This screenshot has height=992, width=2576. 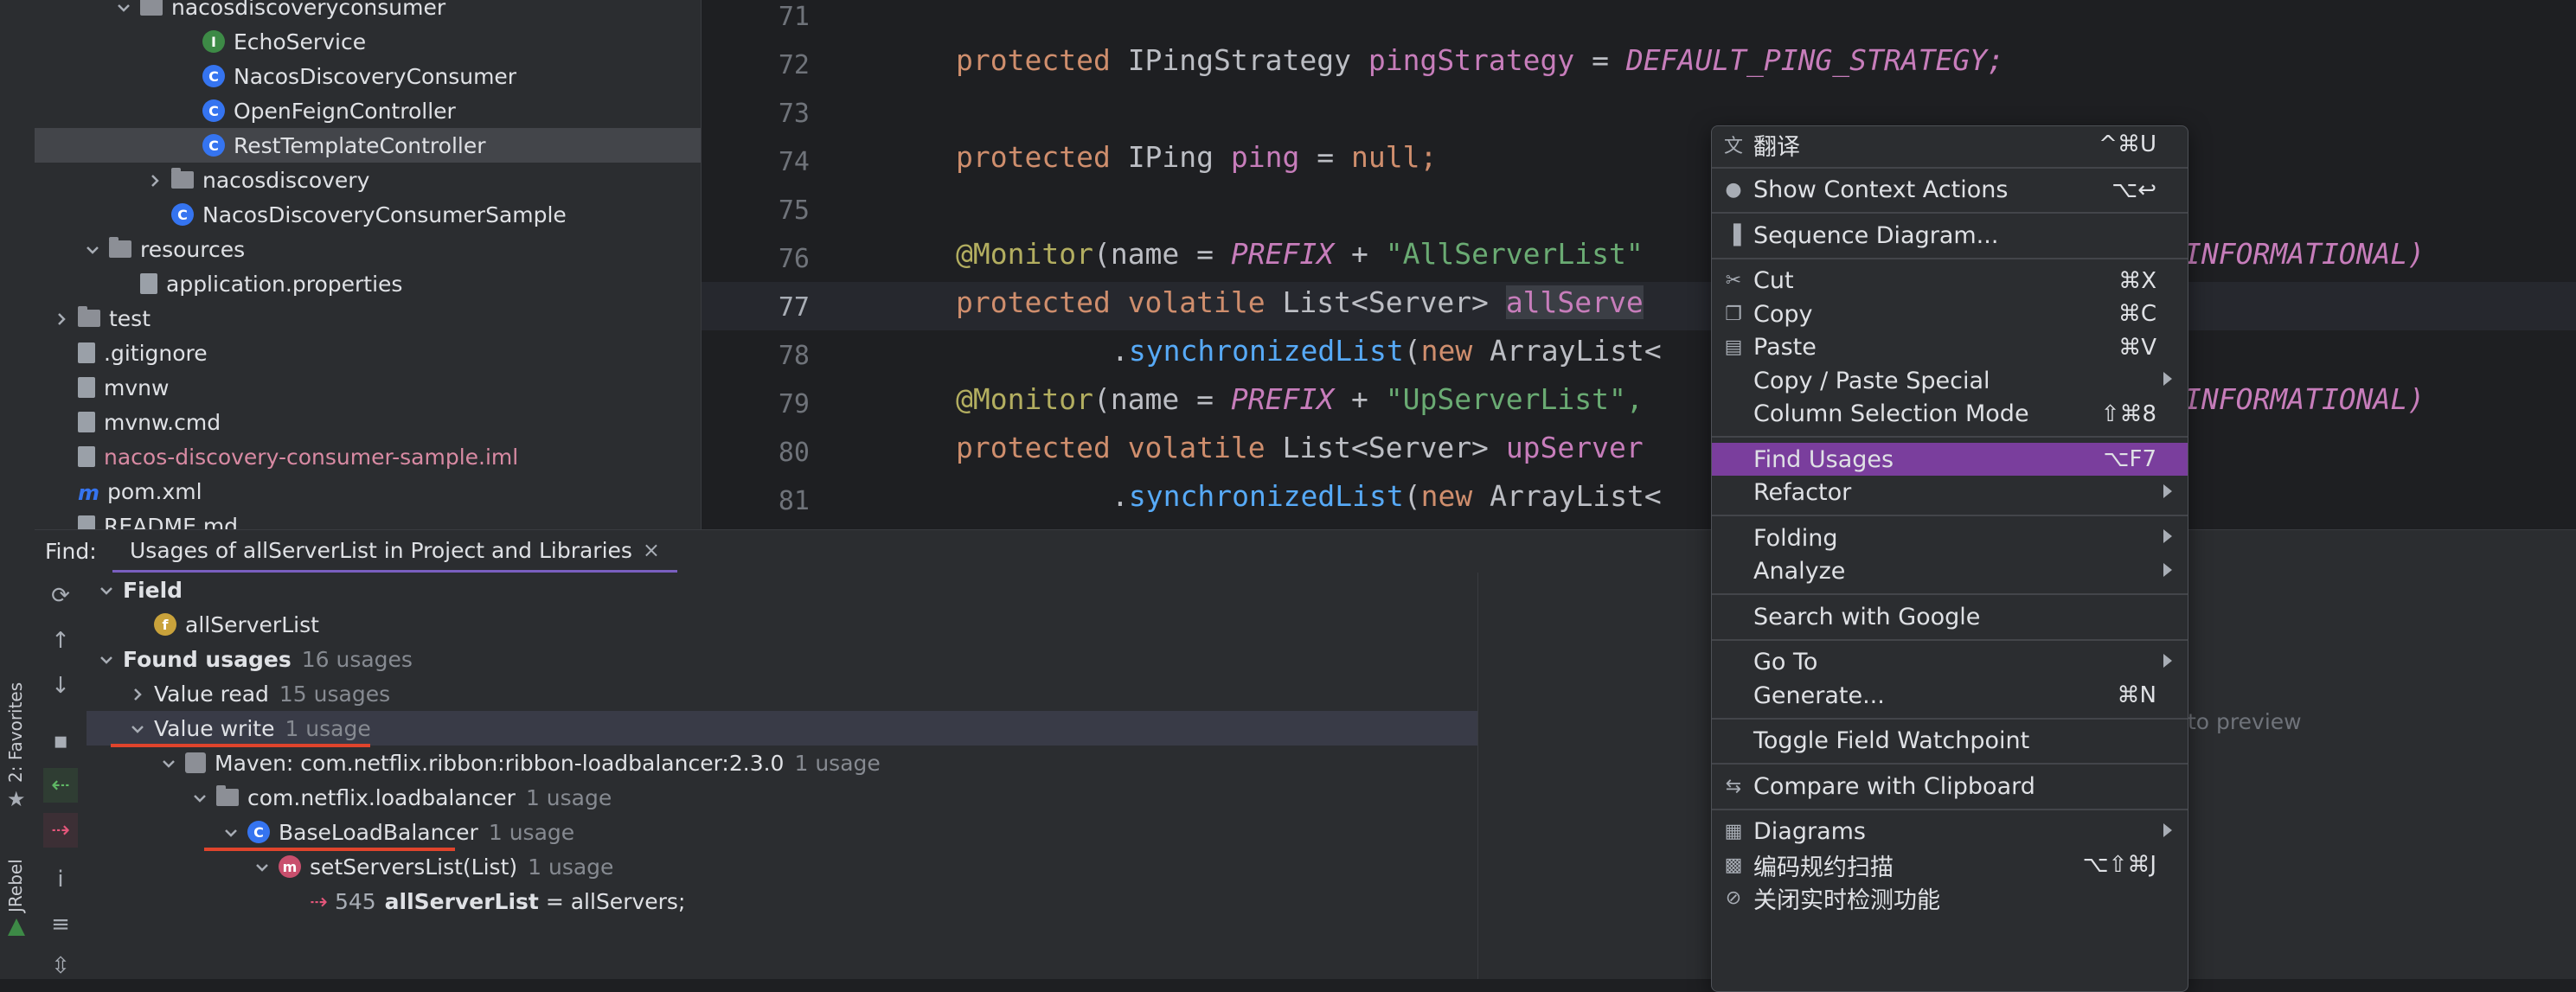 I want to click on menu-item-label: Diagrams, so click(x=1809, y=831).